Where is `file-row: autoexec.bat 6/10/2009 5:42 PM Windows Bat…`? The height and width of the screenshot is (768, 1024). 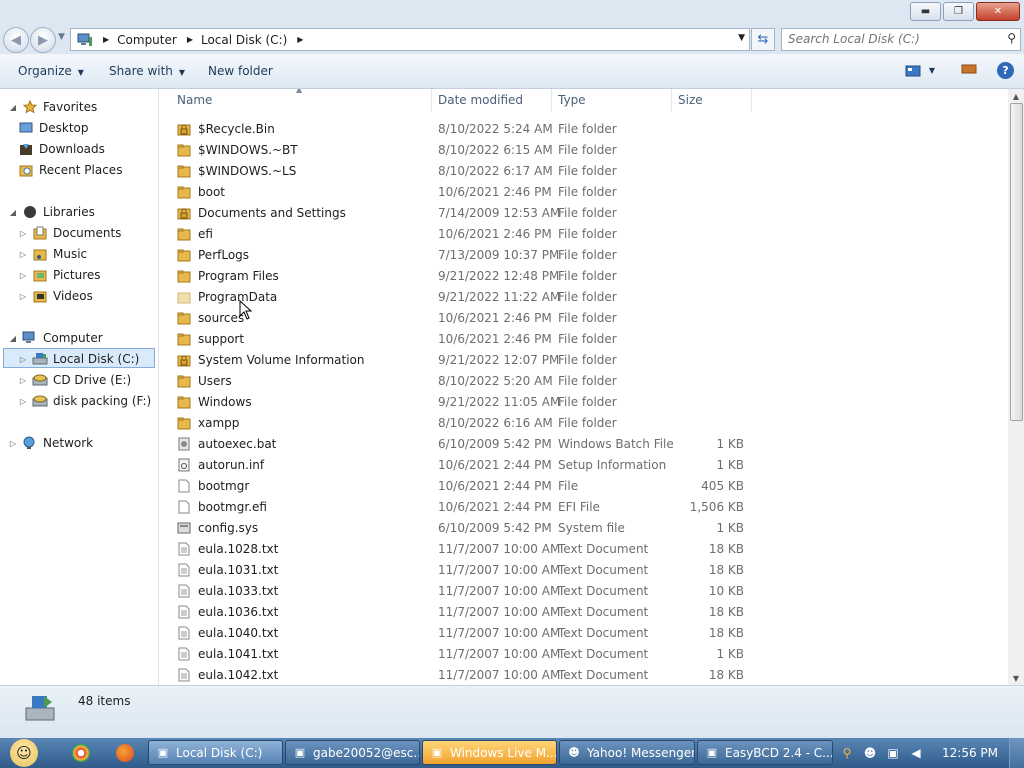
file-row: autoexec.bat 6/10/2009 5:42 PM Windows Bat… is located at coordinates (583, 444).